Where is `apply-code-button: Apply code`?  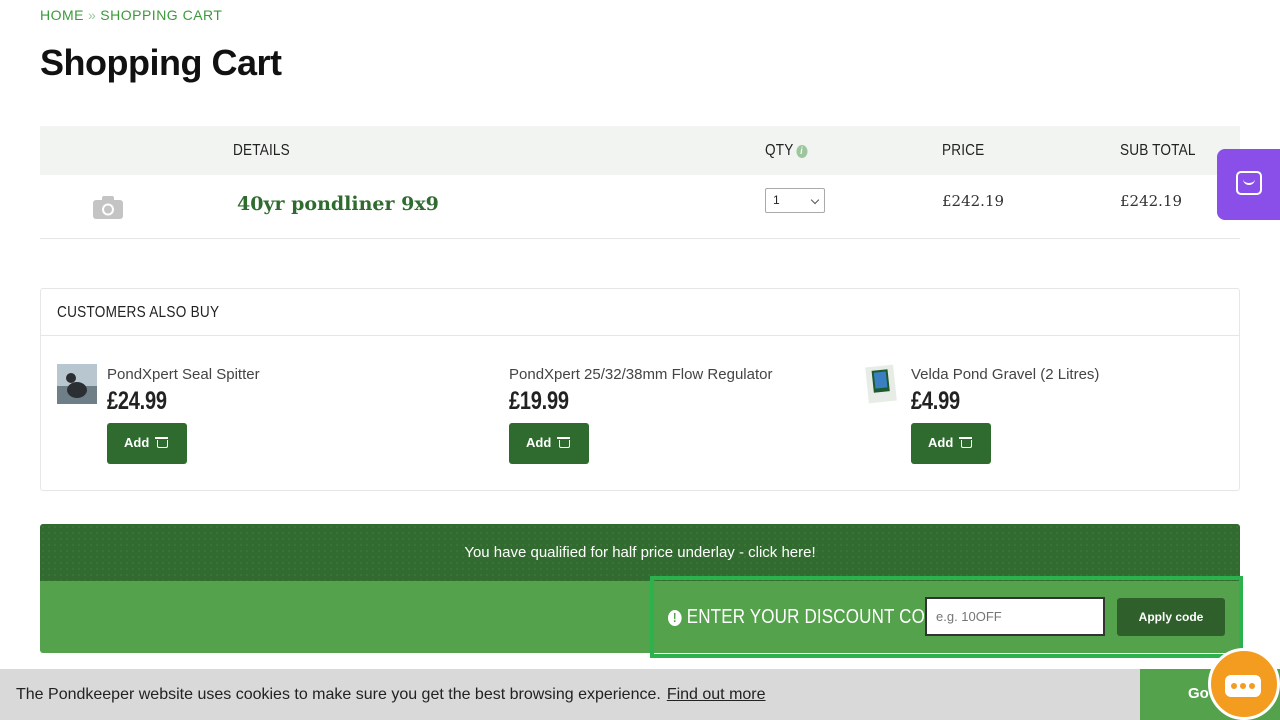
apply-code-button: Apply code is located at coordinates (1171, 617).